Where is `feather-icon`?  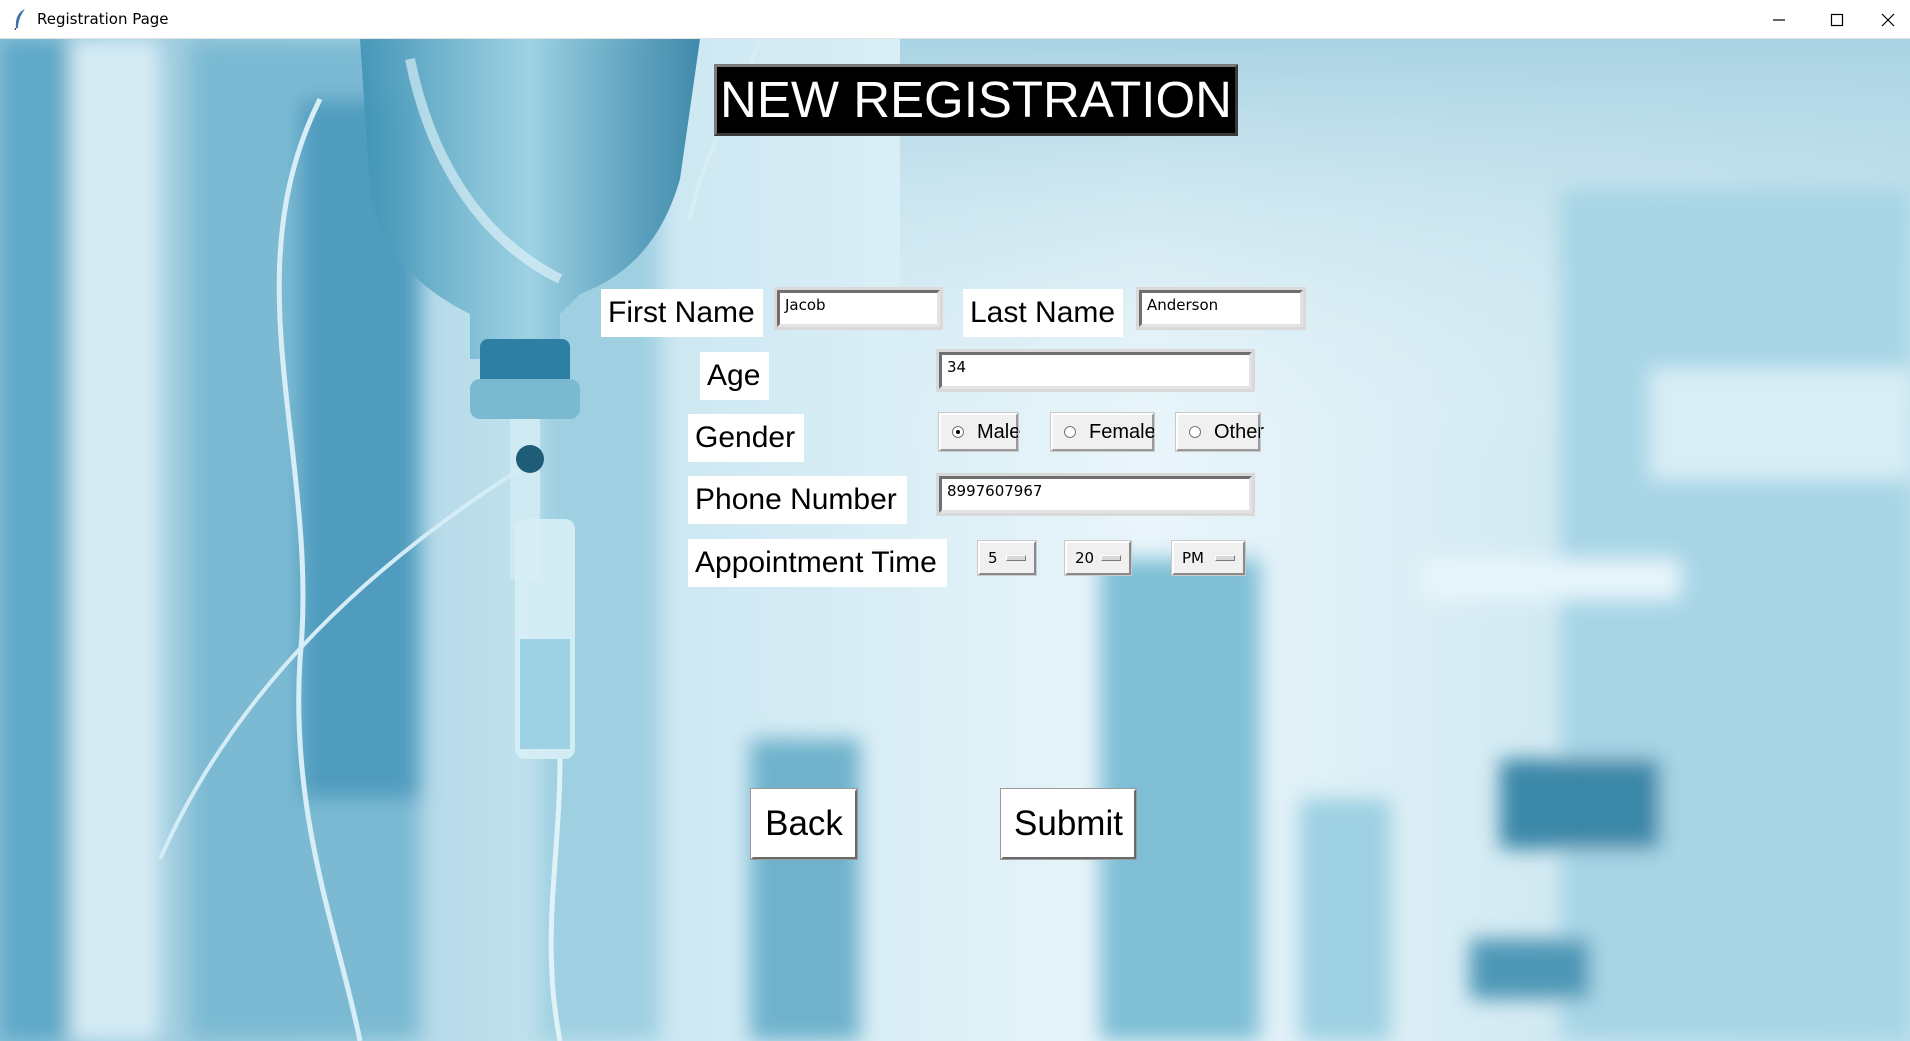 feather-icon is located at coordinates (19, 19).